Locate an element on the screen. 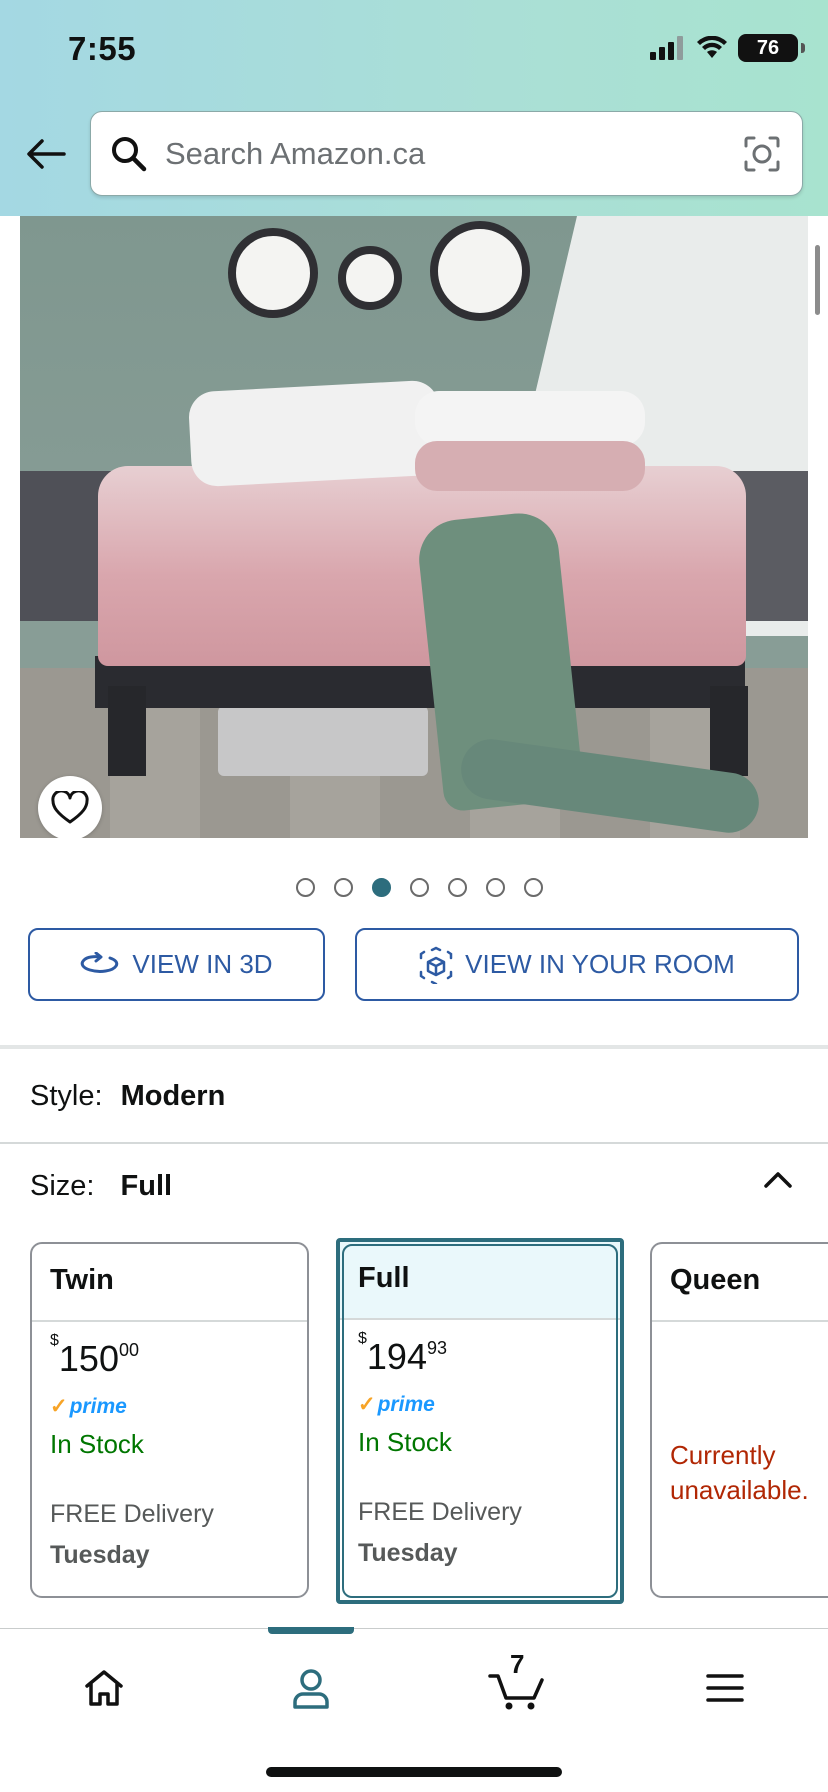 The image size is (828, 1792). search-bar: Search Amazon.ca is located at coordinates (446, 153).